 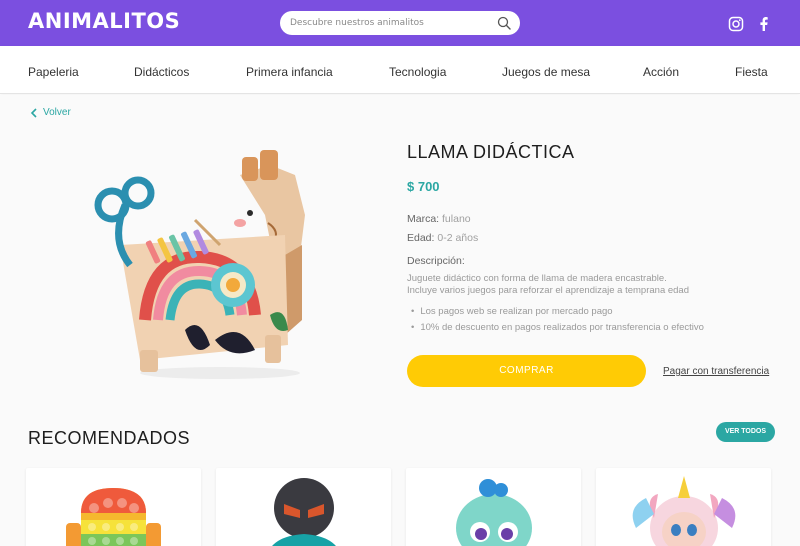 I want to click on search-icon, so click(x=504, y=23).